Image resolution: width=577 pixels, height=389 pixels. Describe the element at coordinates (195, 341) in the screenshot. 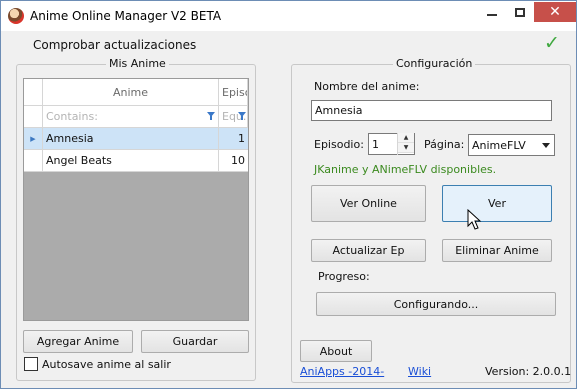

I see `save-button: Guardar` at that location.